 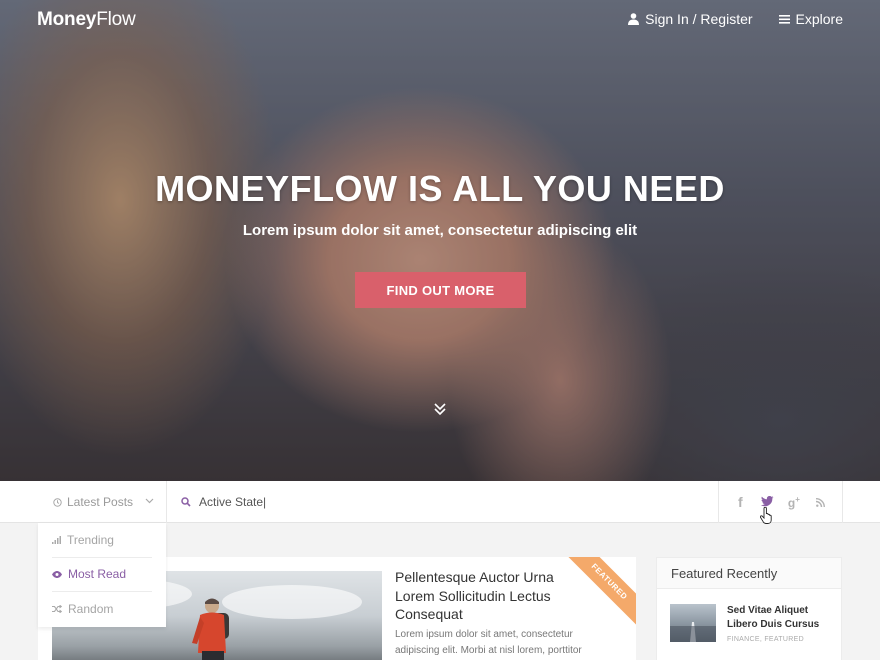 I want to click on brand-light: Flow, so click(x=116, y=19).